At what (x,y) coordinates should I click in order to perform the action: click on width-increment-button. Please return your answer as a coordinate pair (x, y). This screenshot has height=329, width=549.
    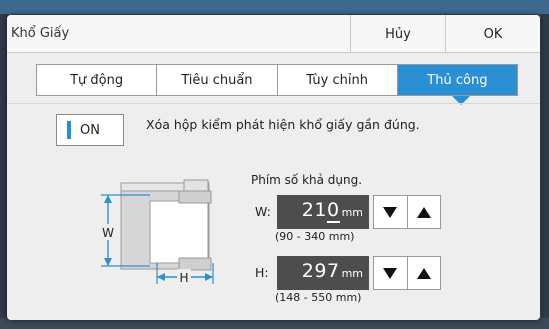
    Looking at the image, I should click on (424, 212).